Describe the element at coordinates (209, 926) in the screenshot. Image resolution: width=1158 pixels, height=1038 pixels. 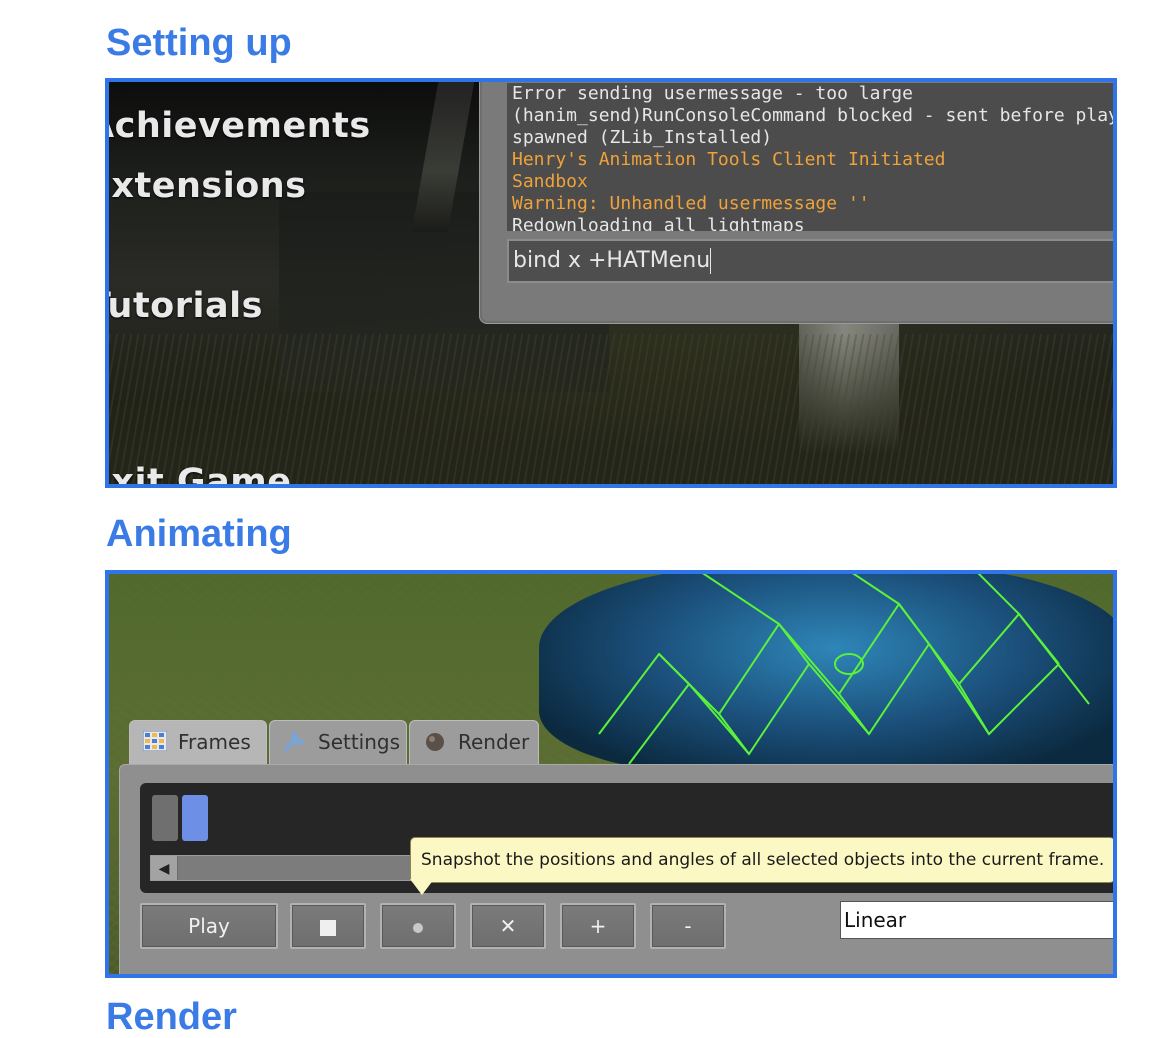
I see `play-button: Play` at that location.